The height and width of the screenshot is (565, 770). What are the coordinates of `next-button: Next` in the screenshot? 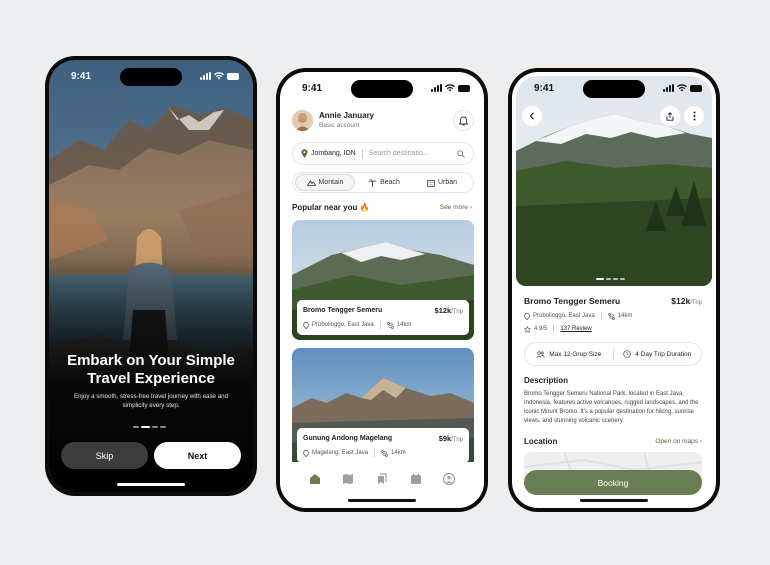 It's located at (197, 455).